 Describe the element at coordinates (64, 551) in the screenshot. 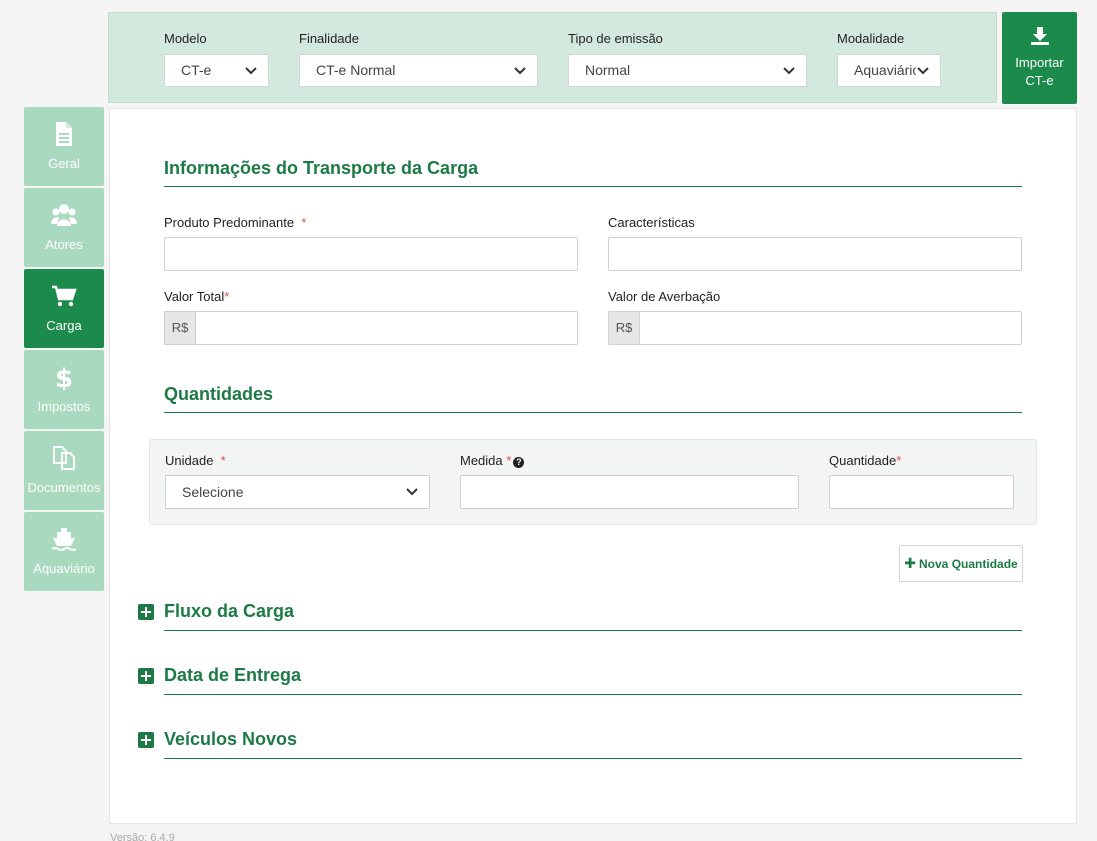

I see `sidebar-item-aquaviario: Aquaviário` at that location.